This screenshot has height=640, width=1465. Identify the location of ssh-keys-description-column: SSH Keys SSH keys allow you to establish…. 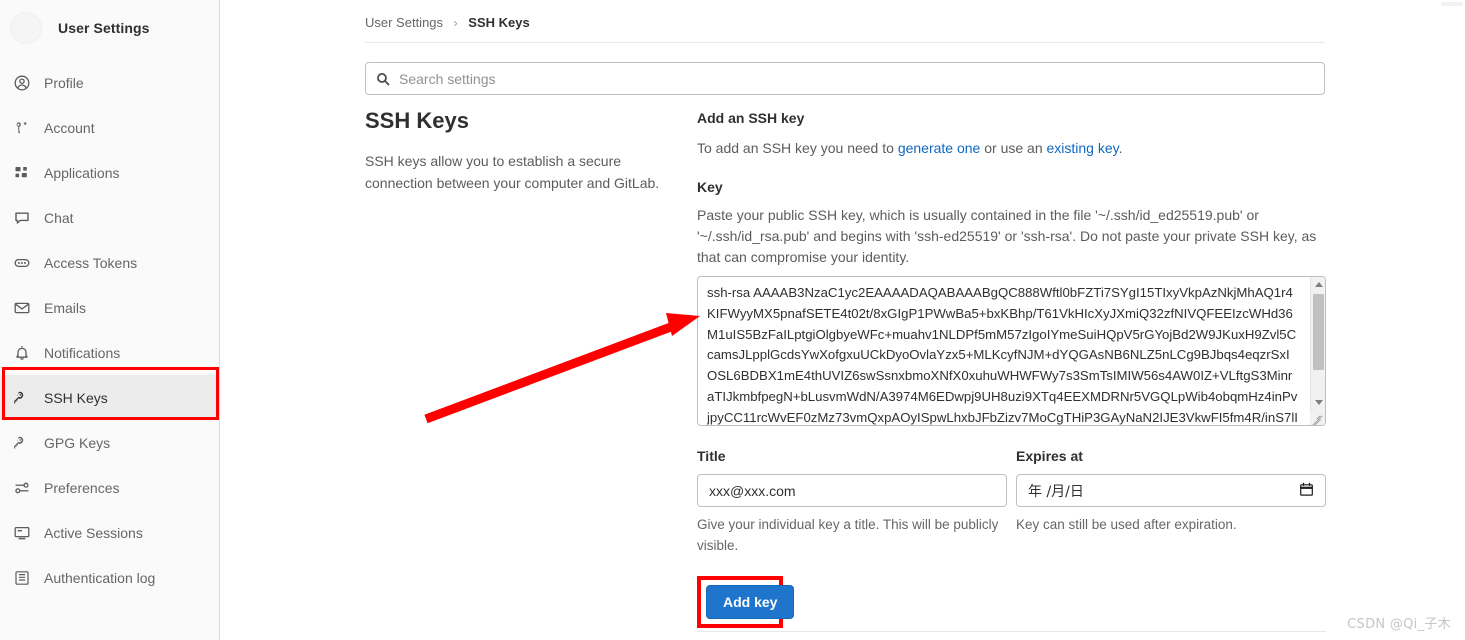
(520, 151).